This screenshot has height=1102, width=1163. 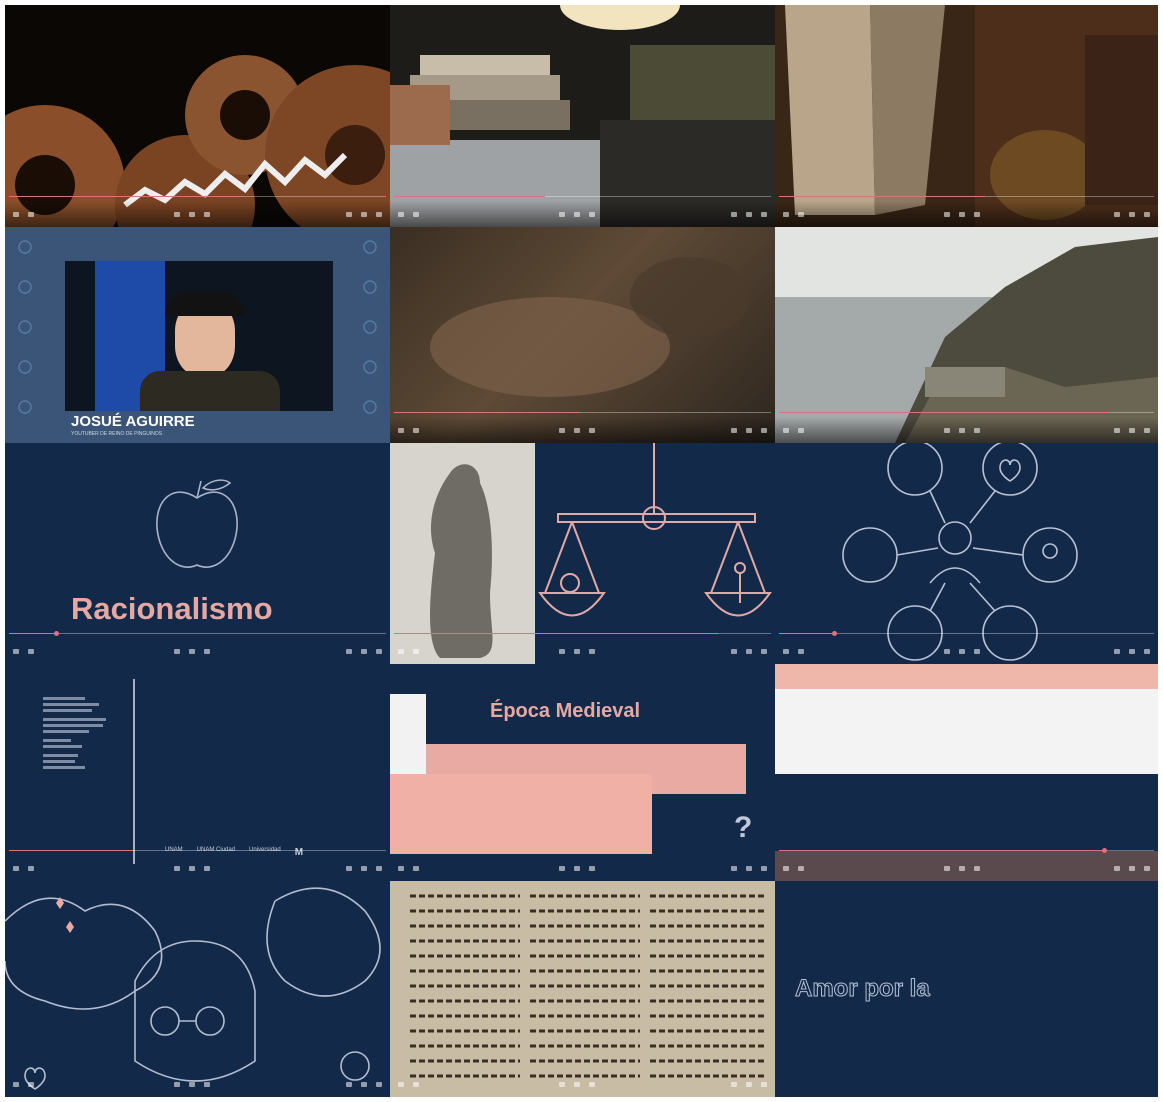 What do you see at coordinates (117, 434) in the screenshot?
I see `presenter-subtitle: YOUTUBER DE REINO DE PINGUINOS` at bounding box center [117, 434].